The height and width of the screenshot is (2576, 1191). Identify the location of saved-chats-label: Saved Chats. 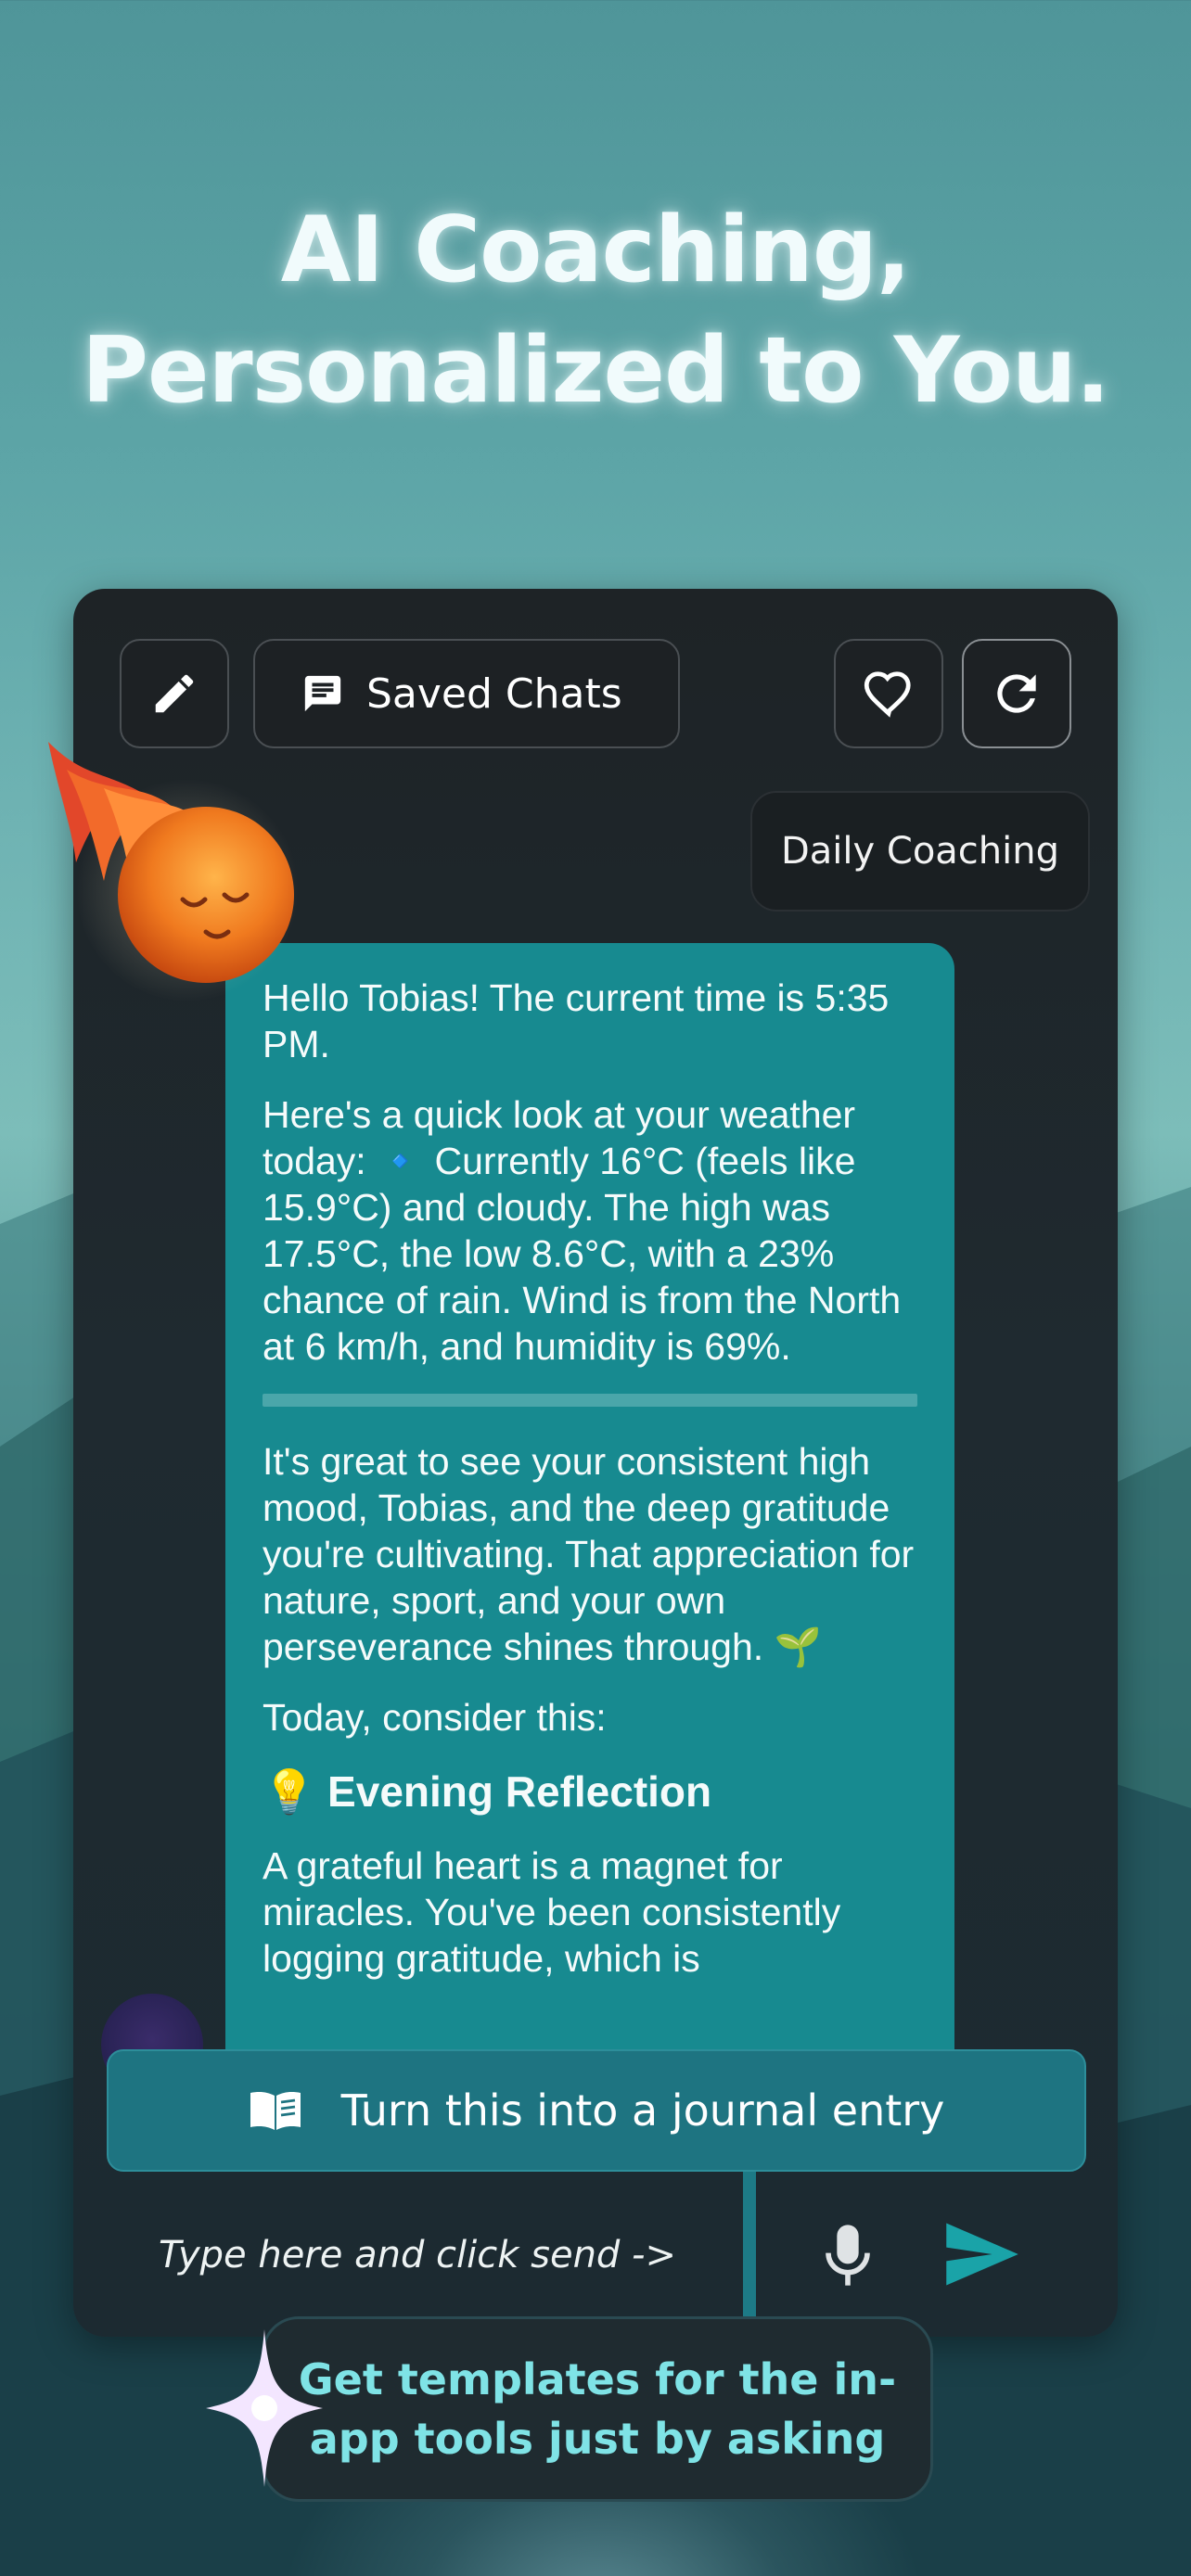
(494, 694).